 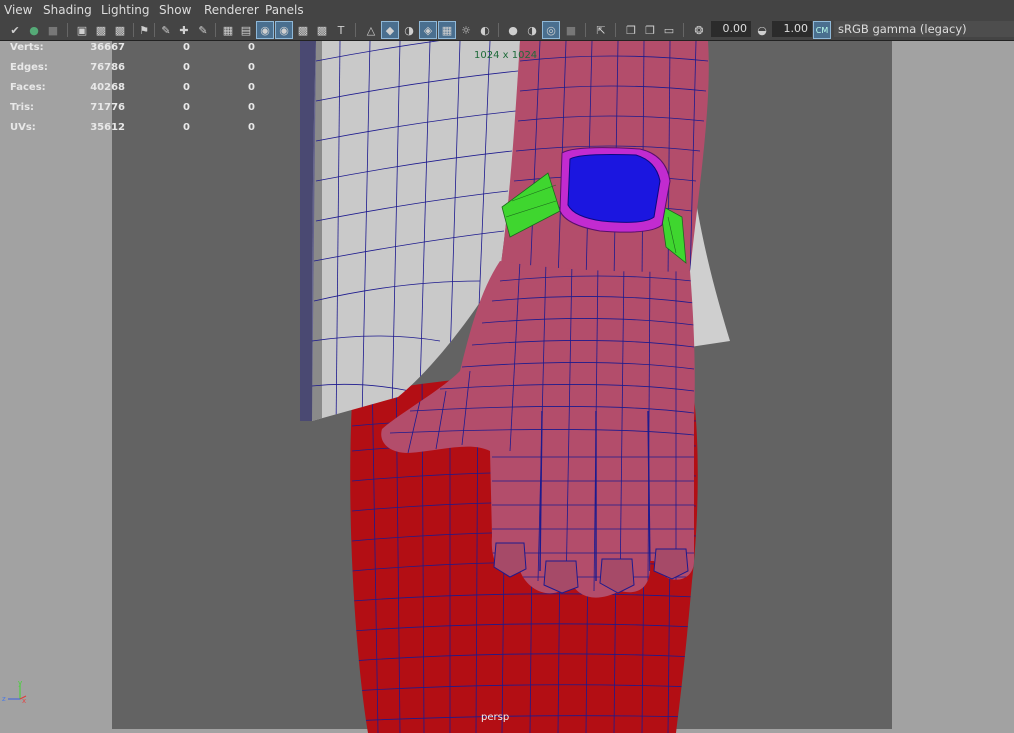 What do you see at coordinates (428, 30) in the screenshot?
I see `wireframe-on-shaded-icon: ◈` at bounding box center [428, 30].